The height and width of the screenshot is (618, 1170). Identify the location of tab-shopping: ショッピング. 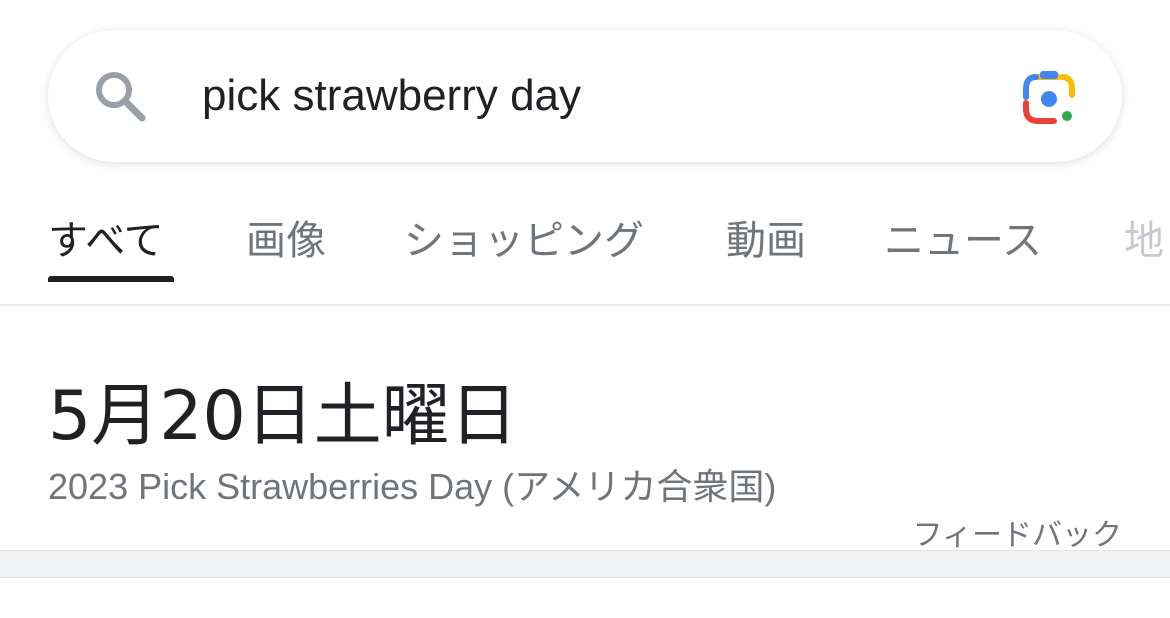
(524, 237).